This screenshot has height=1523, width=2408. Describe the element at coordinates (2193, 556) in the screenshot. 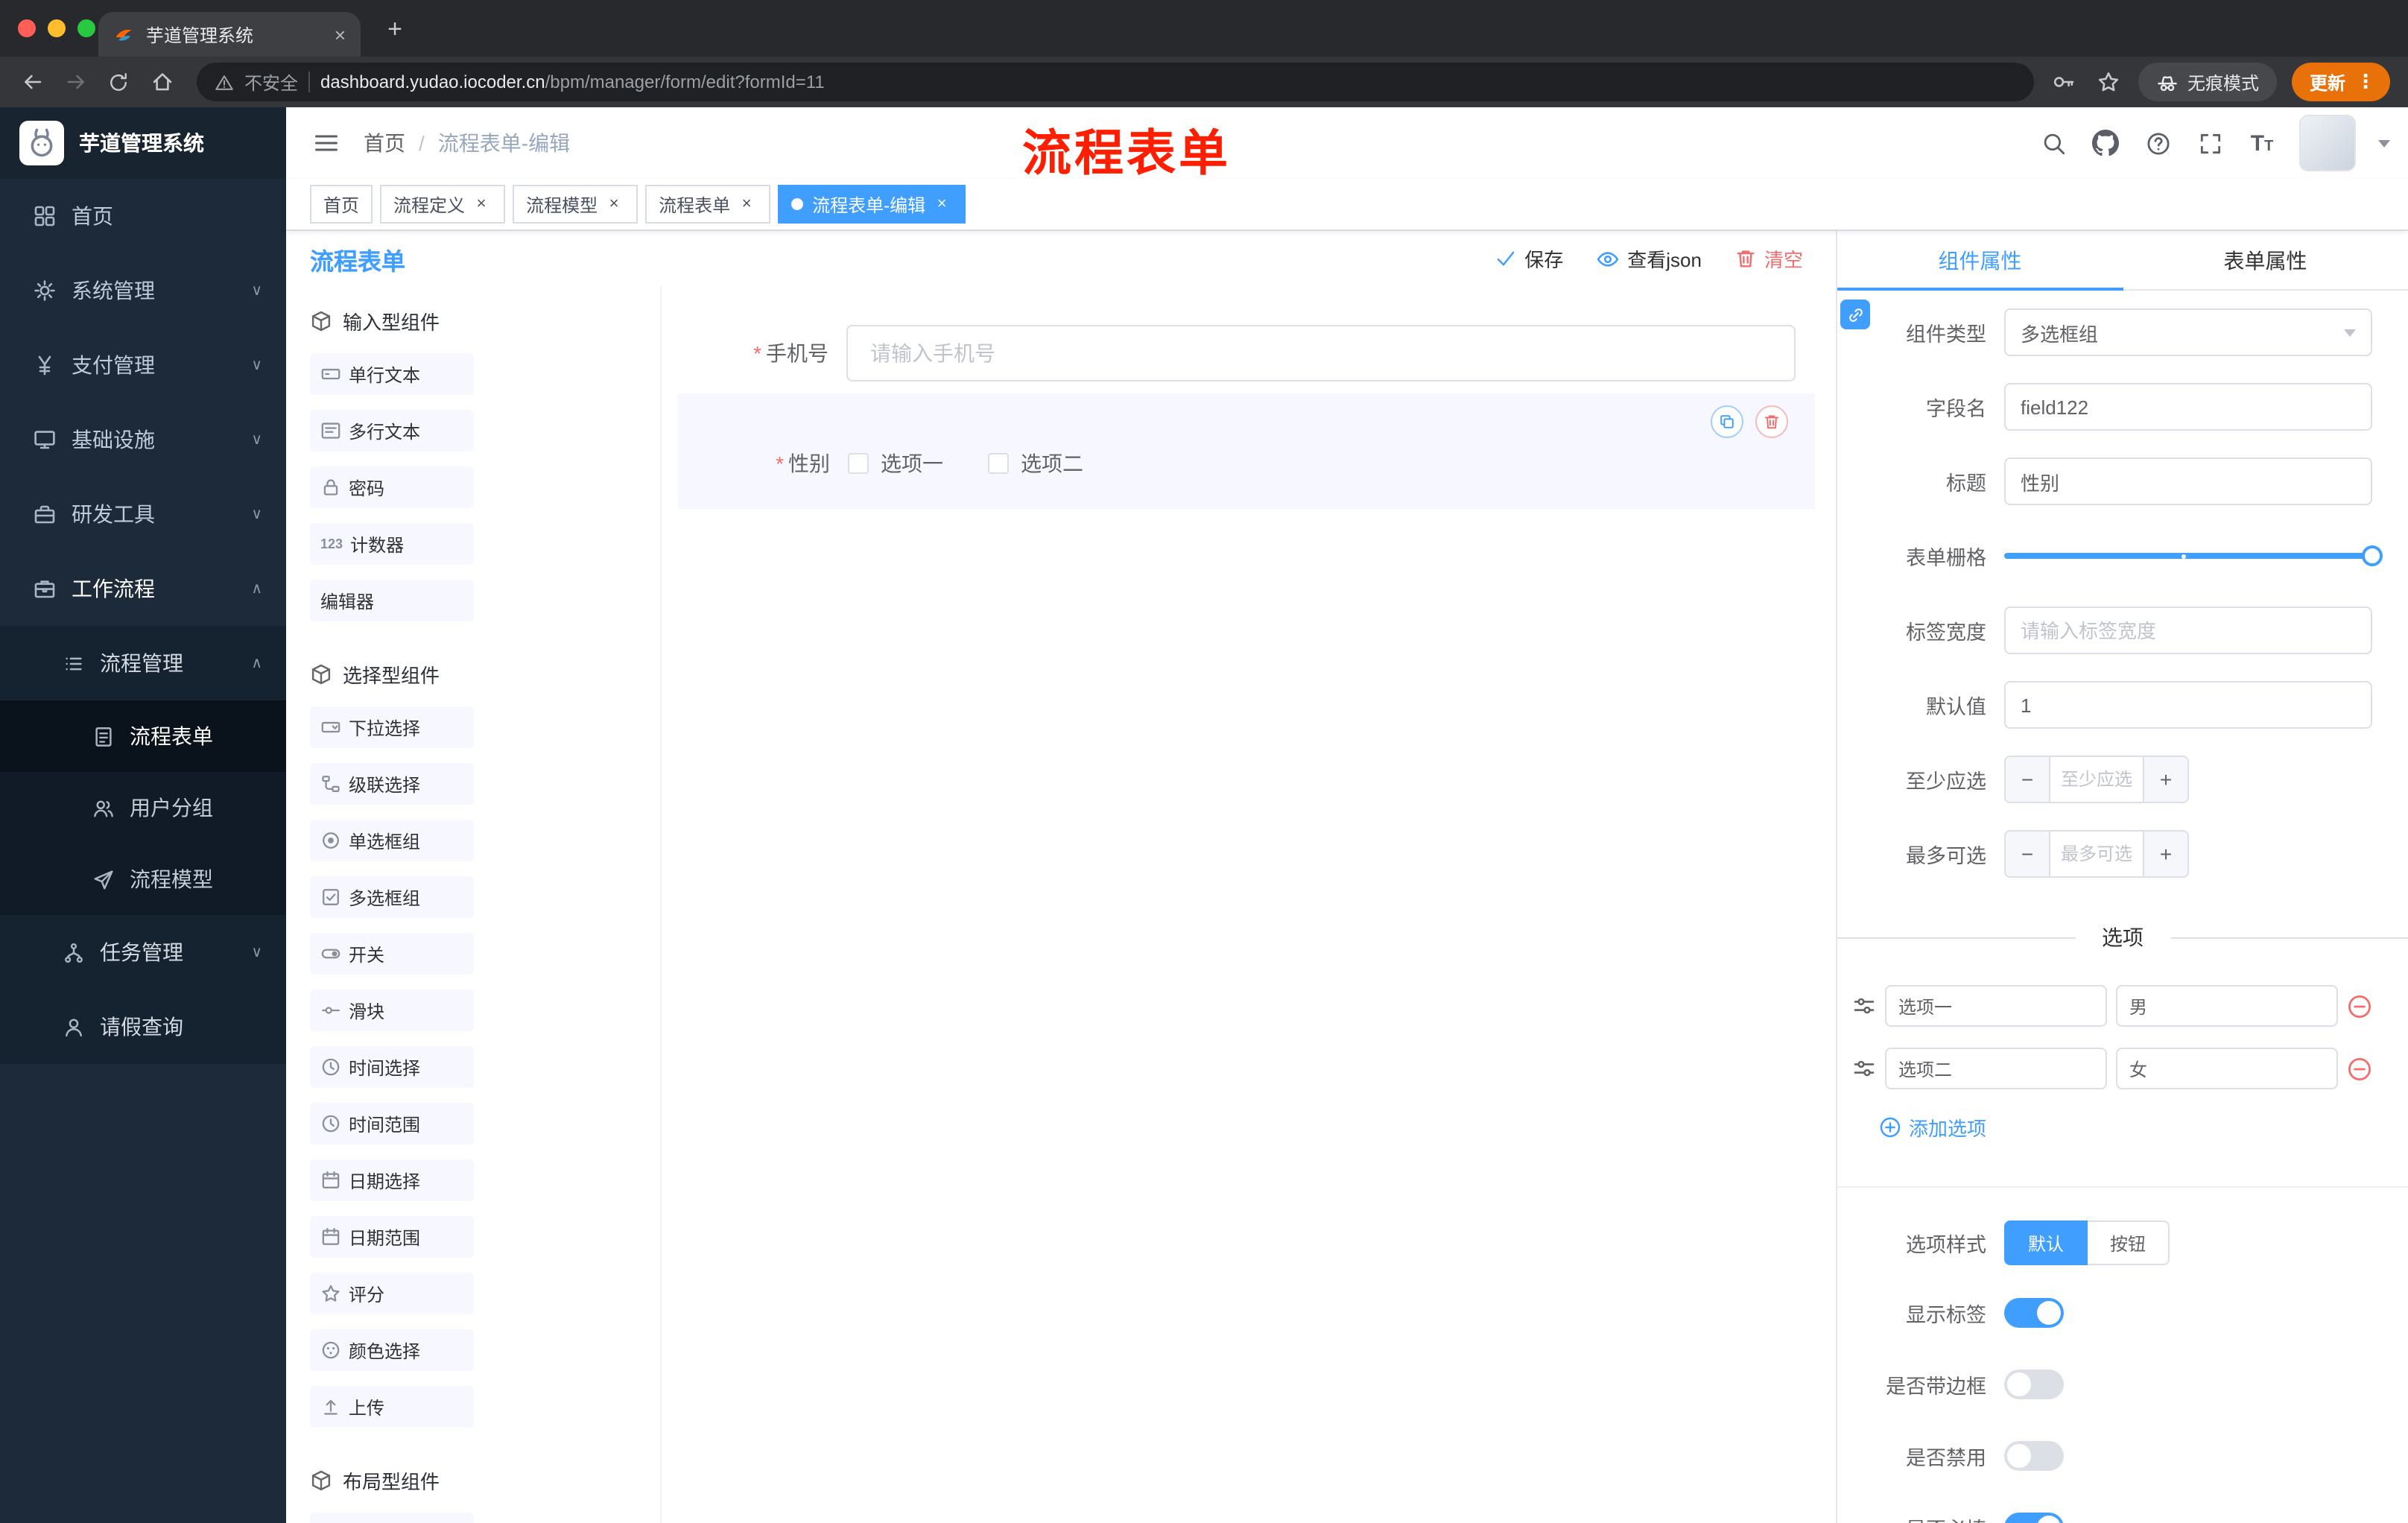

I see `grid-slider` at that location.